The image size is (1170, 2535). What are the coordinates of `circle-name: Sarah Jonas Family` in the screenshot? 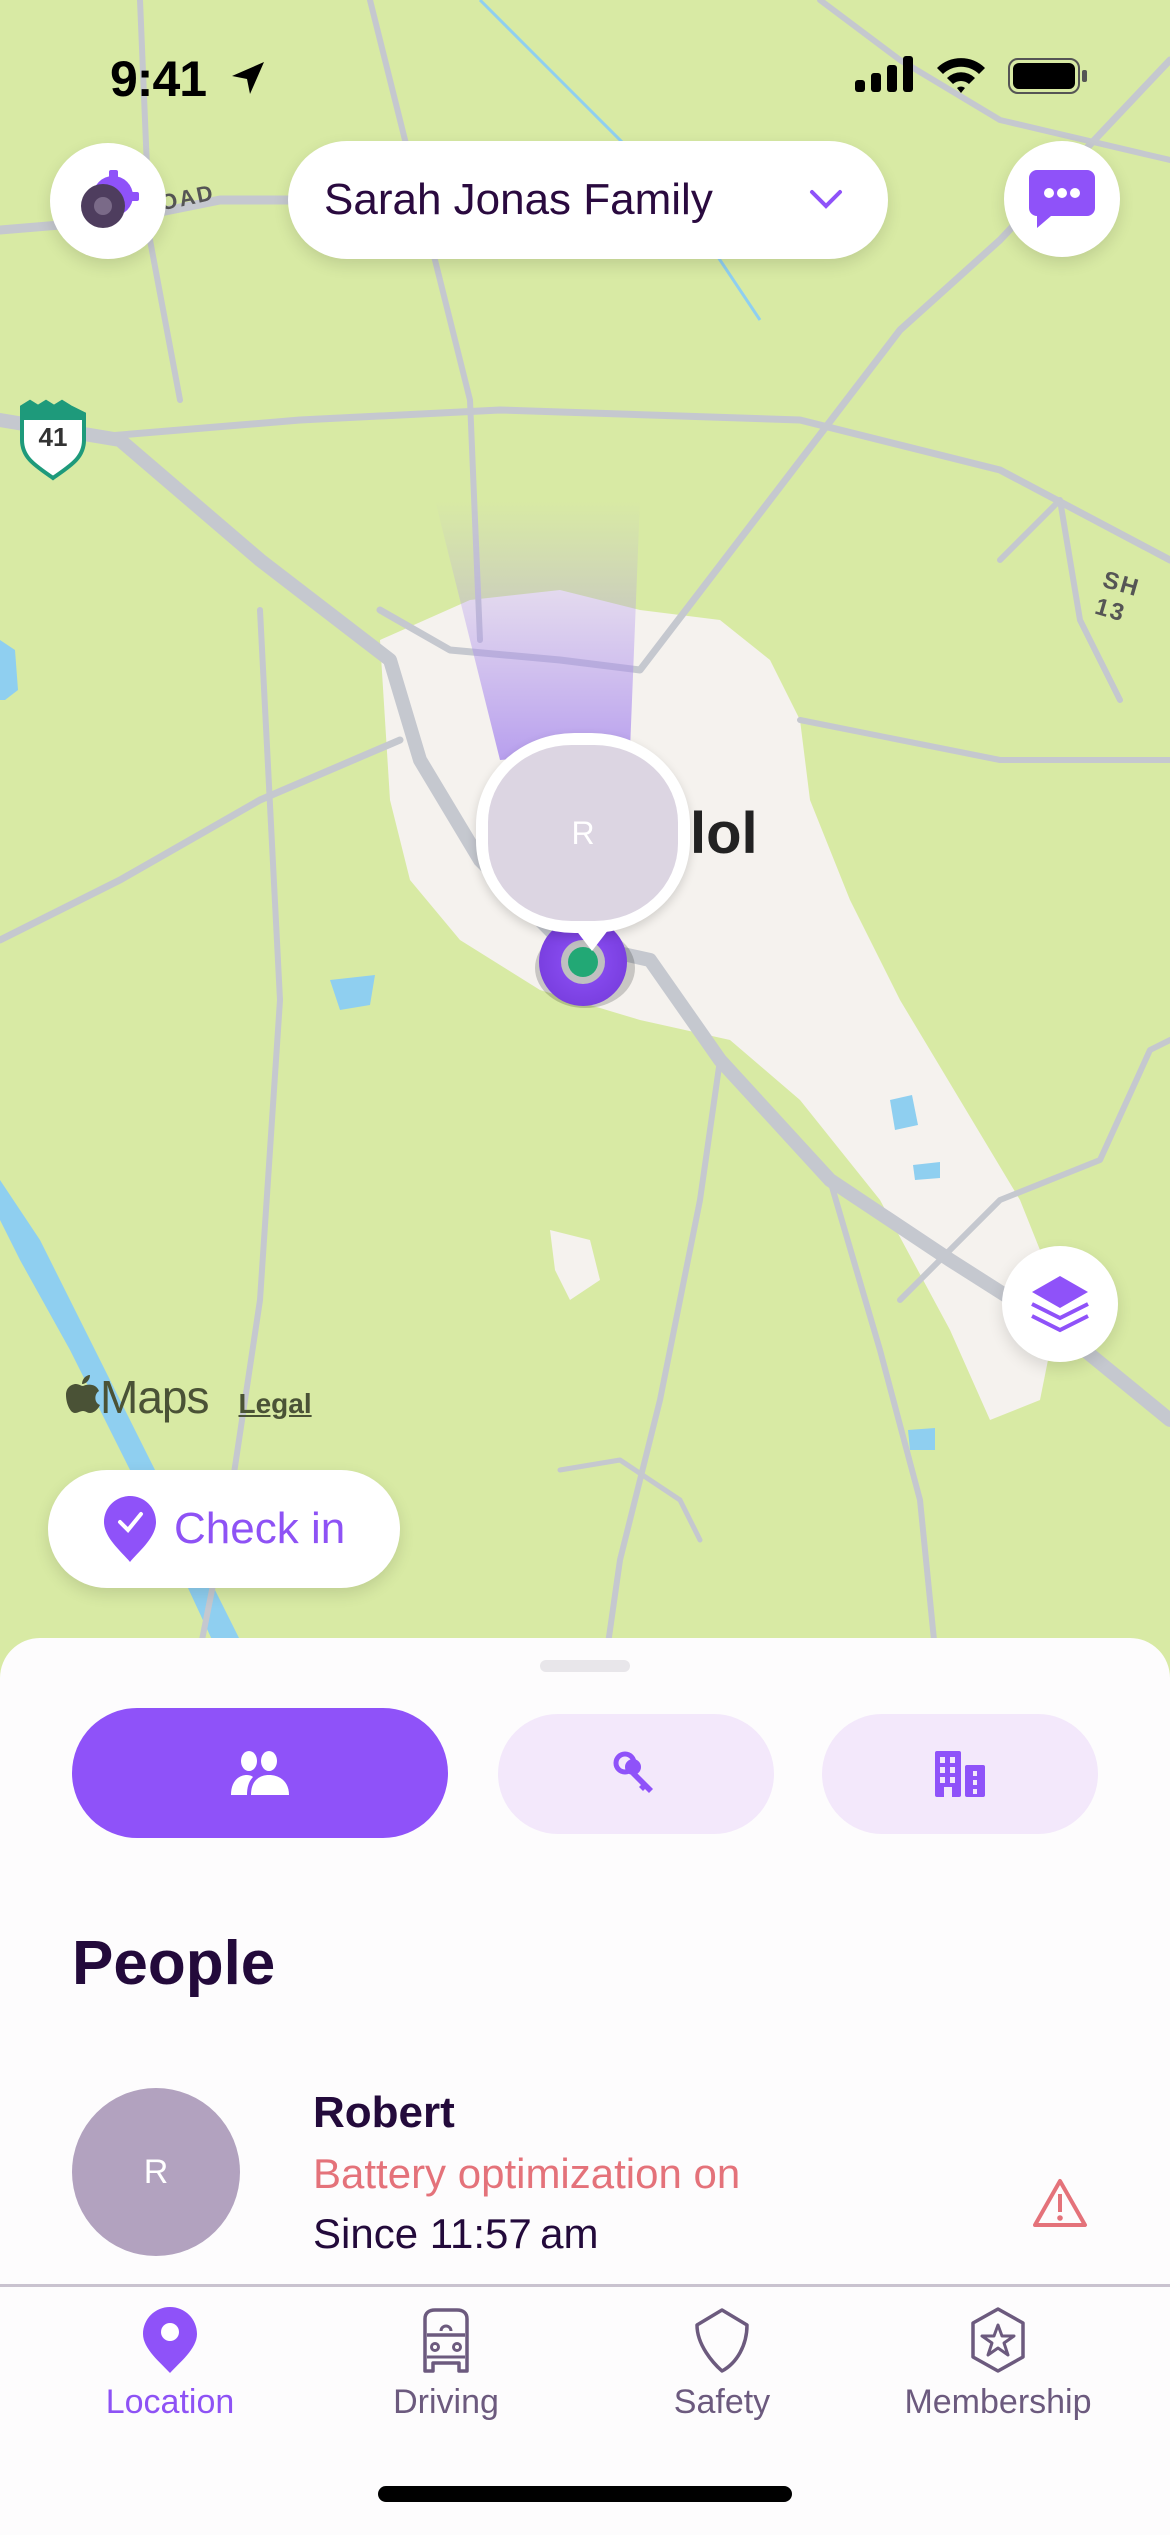 It's located at (518, 199).